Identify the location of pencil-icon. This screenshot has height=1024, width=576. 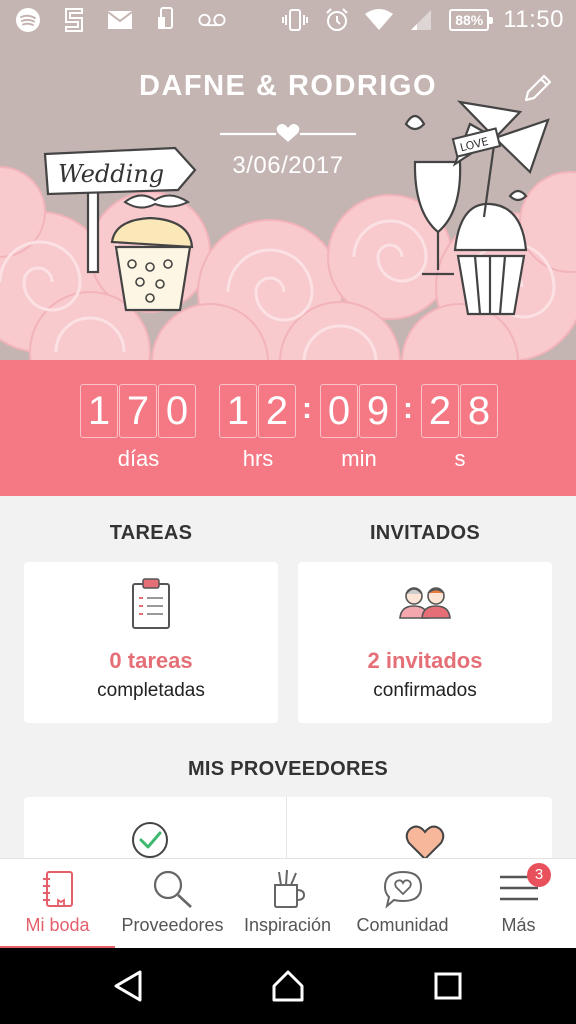
(538, 88).